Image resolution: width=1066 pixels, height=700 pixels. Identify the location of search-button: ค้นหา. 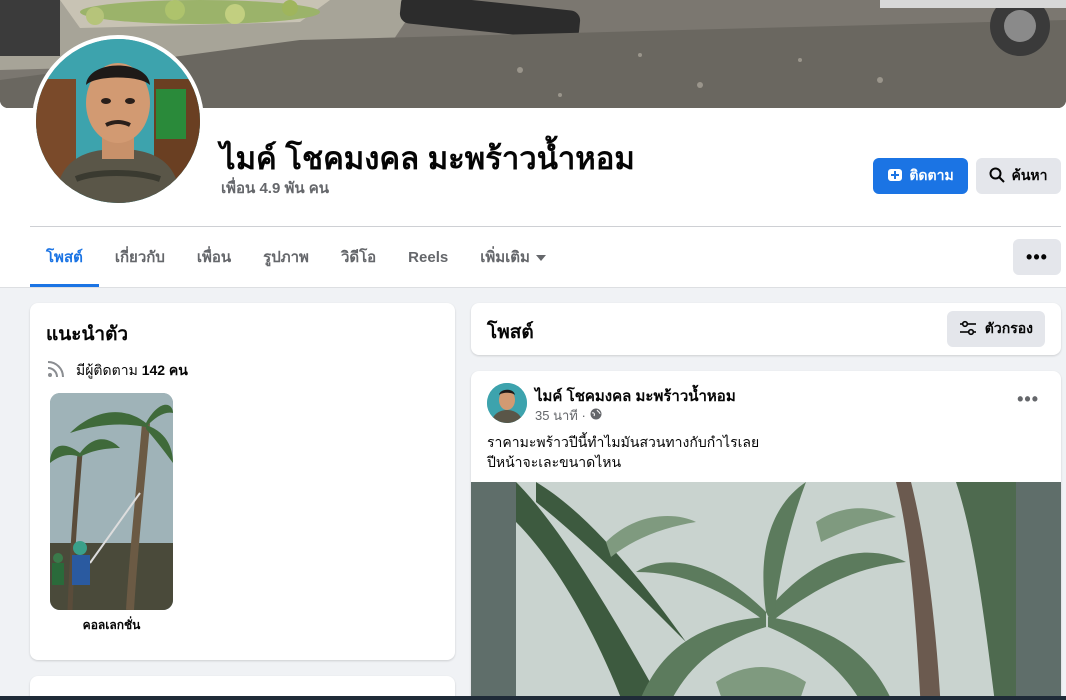
(1018, 176).